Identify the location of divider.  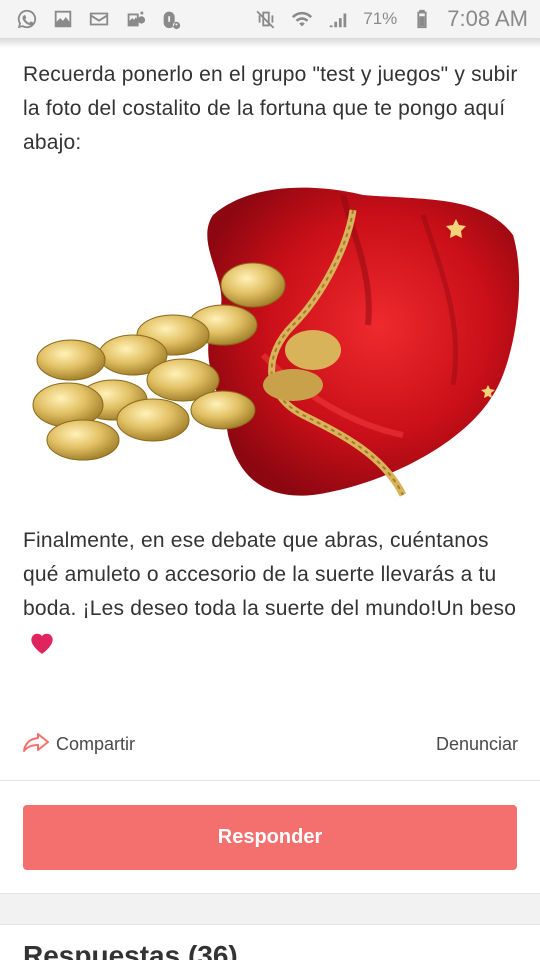
(270, 780).